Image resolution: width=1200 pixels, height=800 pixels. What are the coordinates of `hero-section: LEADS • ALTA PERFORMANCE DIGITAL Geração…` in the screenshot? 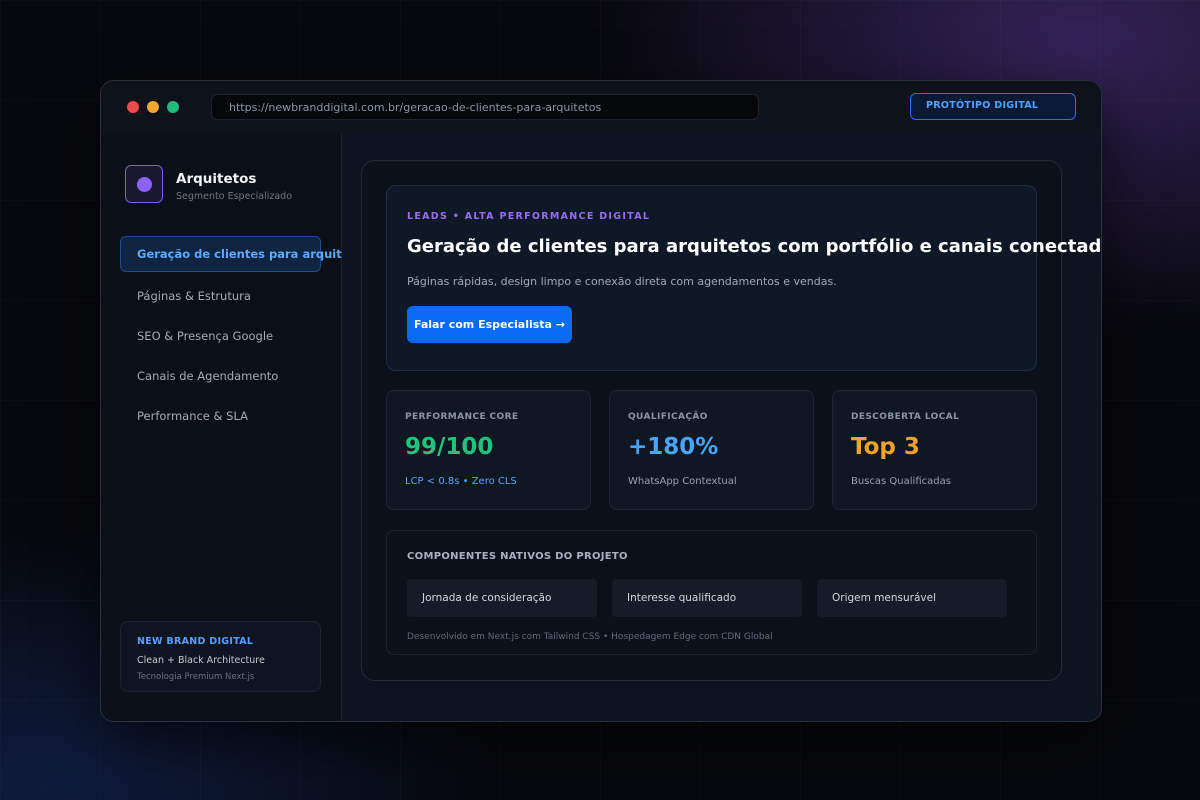 It's located at (743, 278).